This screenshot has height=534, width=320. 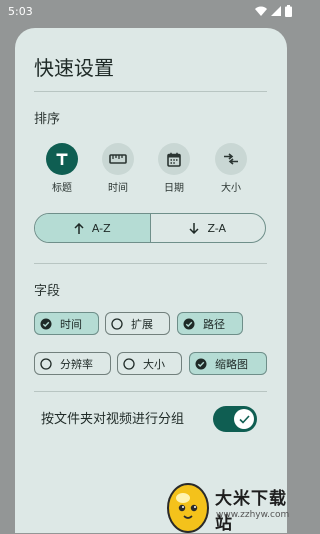 What do you see at coordinates (231, 364) in the screenshot?
I see `field-chip-label: 缩略图` at bounding box center [231, 364].